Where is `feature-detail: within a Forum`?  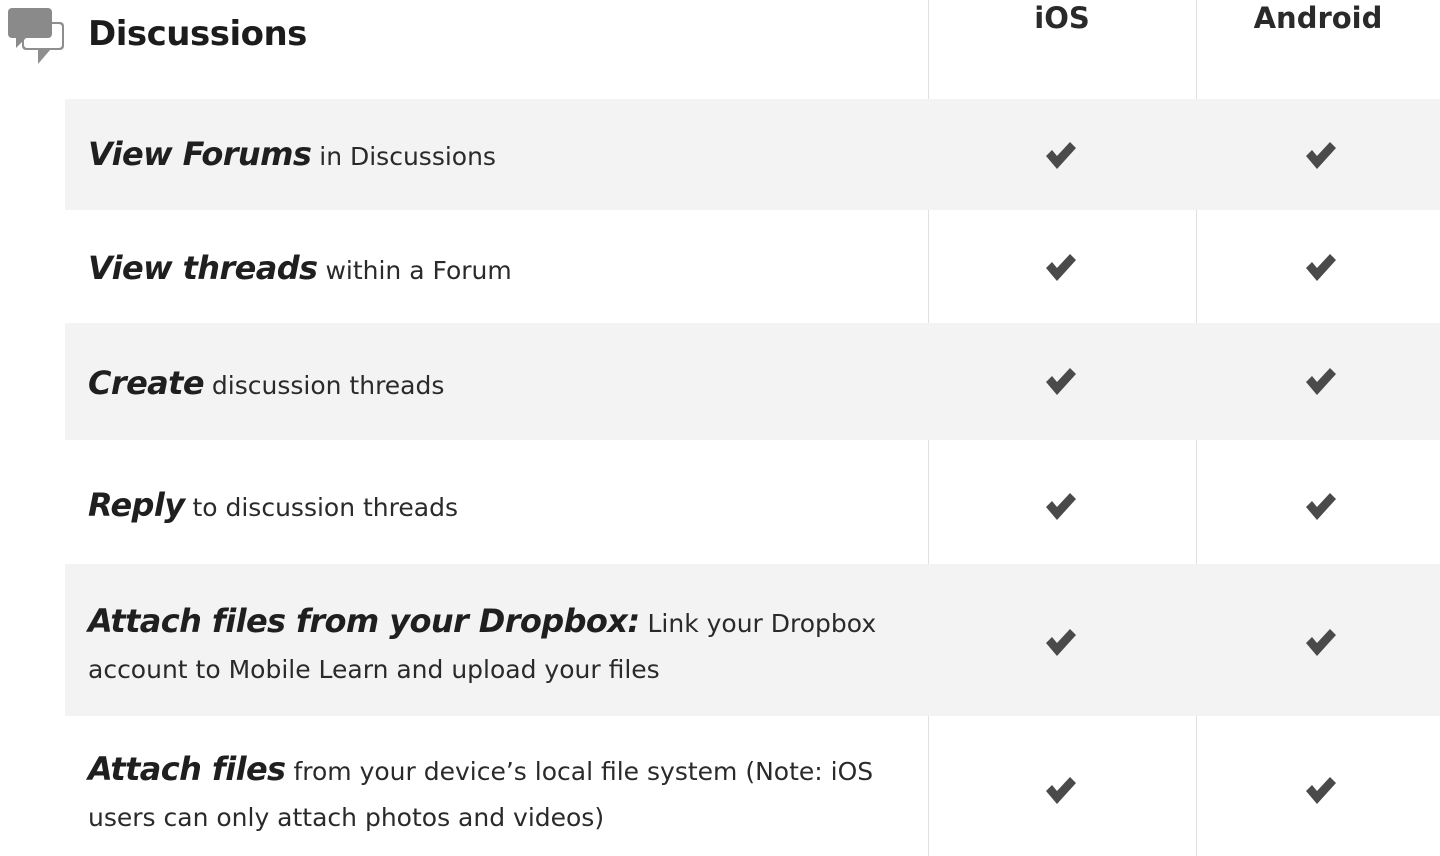
feature-detail: within a Forum is located at coordinates (414, 270).